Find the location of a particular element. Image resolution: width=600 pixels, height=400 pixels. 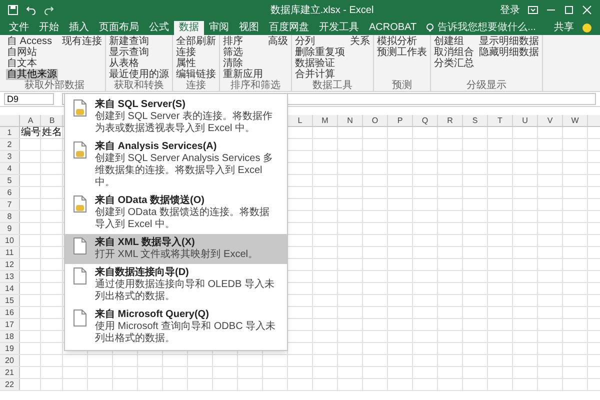

row-header: 16 is located at coordinates (10, 312).